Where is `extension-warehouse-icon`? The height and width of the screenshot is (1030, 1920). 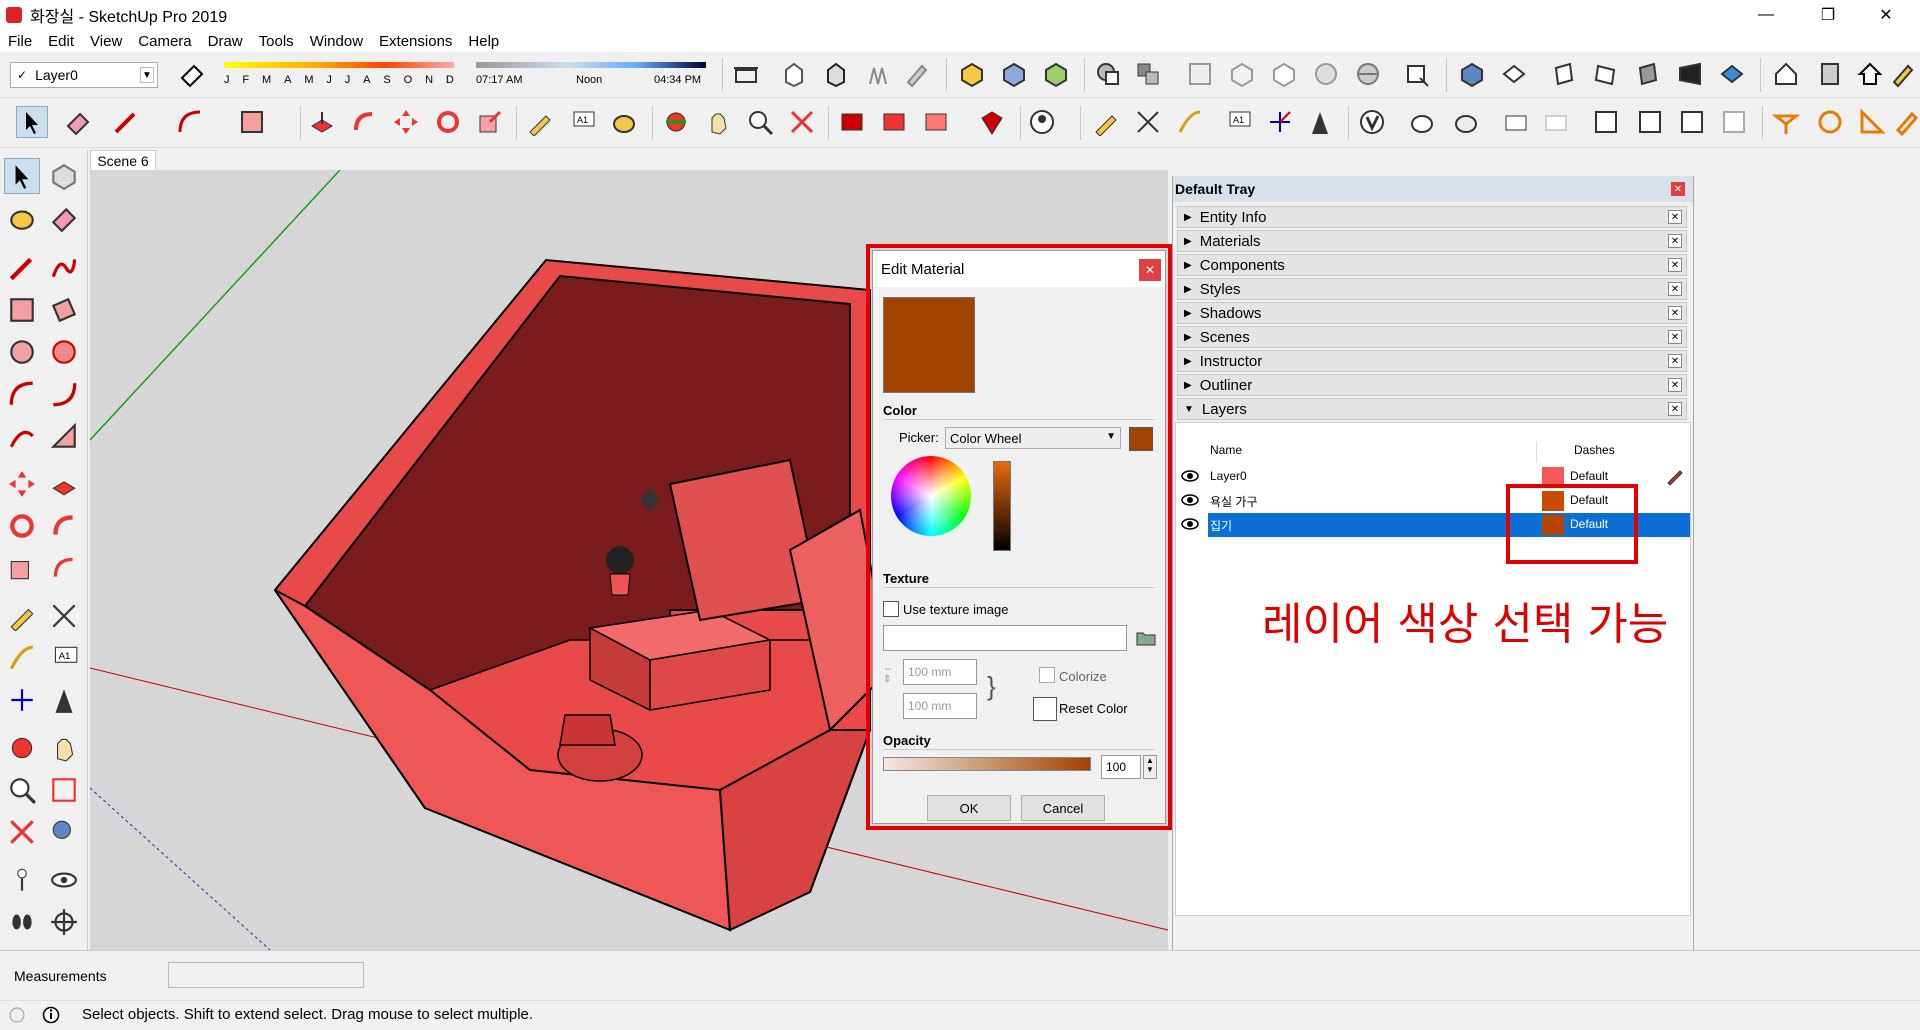 extension-warehouse-icon is located at coordinates (852, 122).